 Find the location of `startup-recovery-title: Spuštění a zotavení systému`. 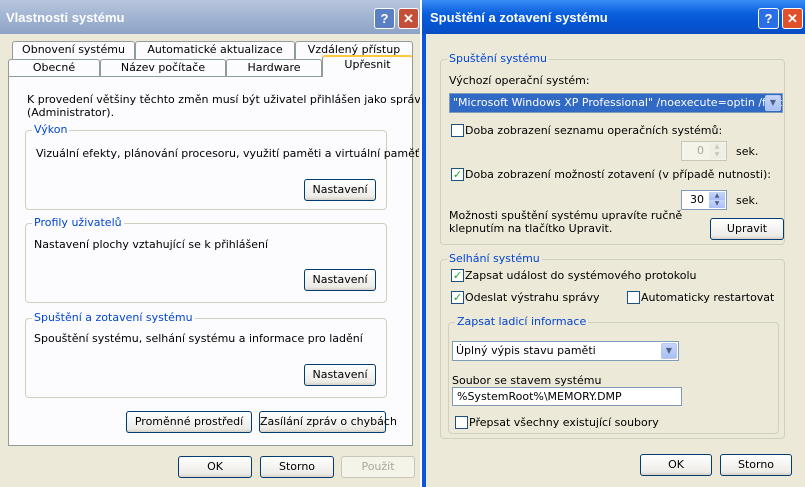

startup-recovery-title: Spuštění a zotavení systému is located at coordinates (113, 317).